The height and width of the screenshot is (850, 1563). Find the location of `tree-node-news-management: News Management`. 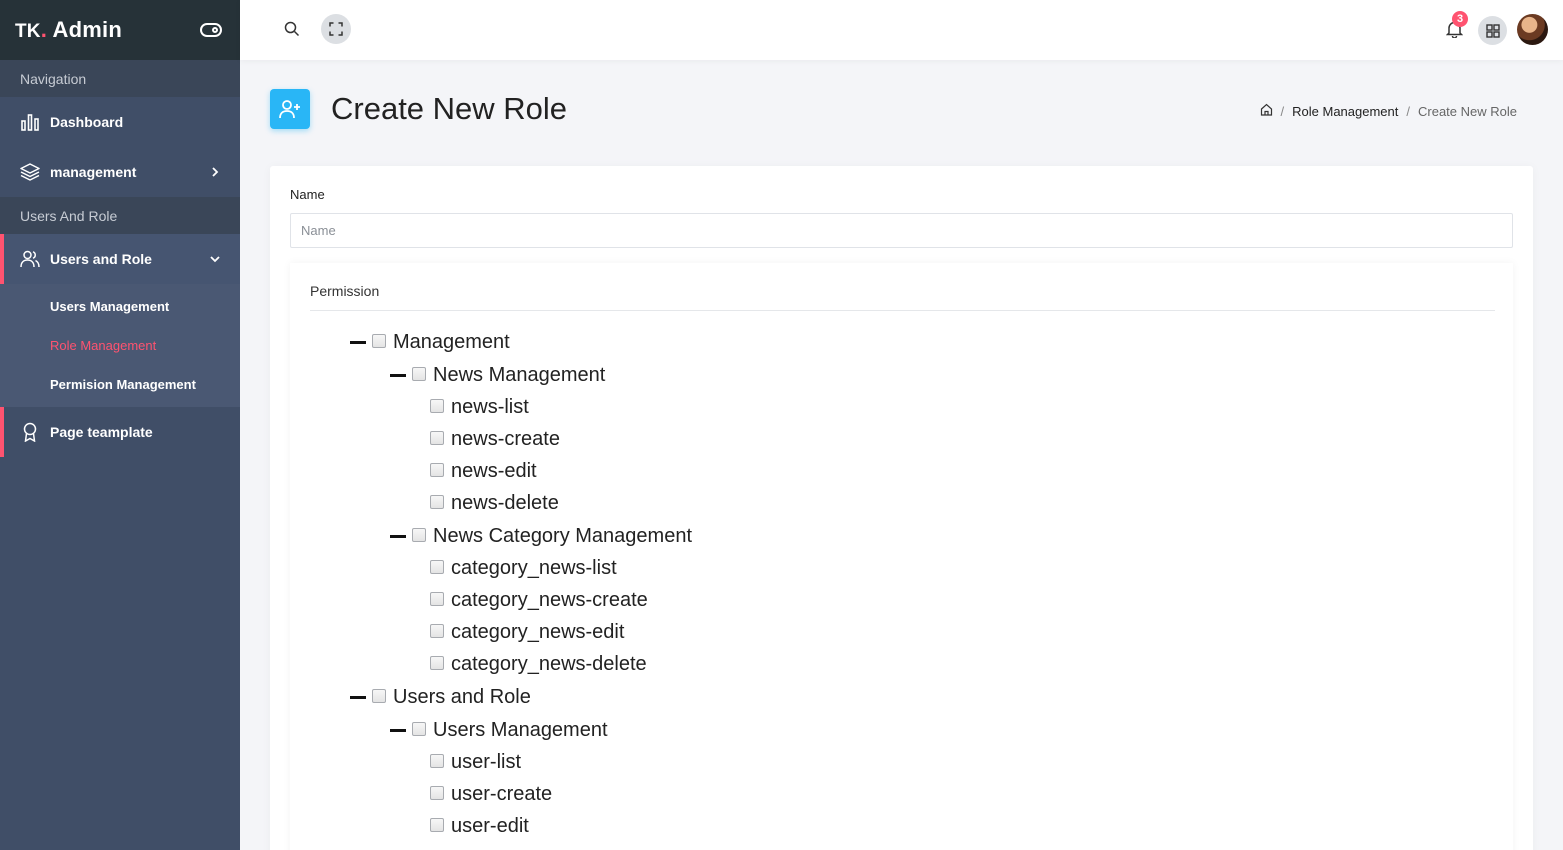

tree-node-news-management: News Management is located at coordinates (497, 375).